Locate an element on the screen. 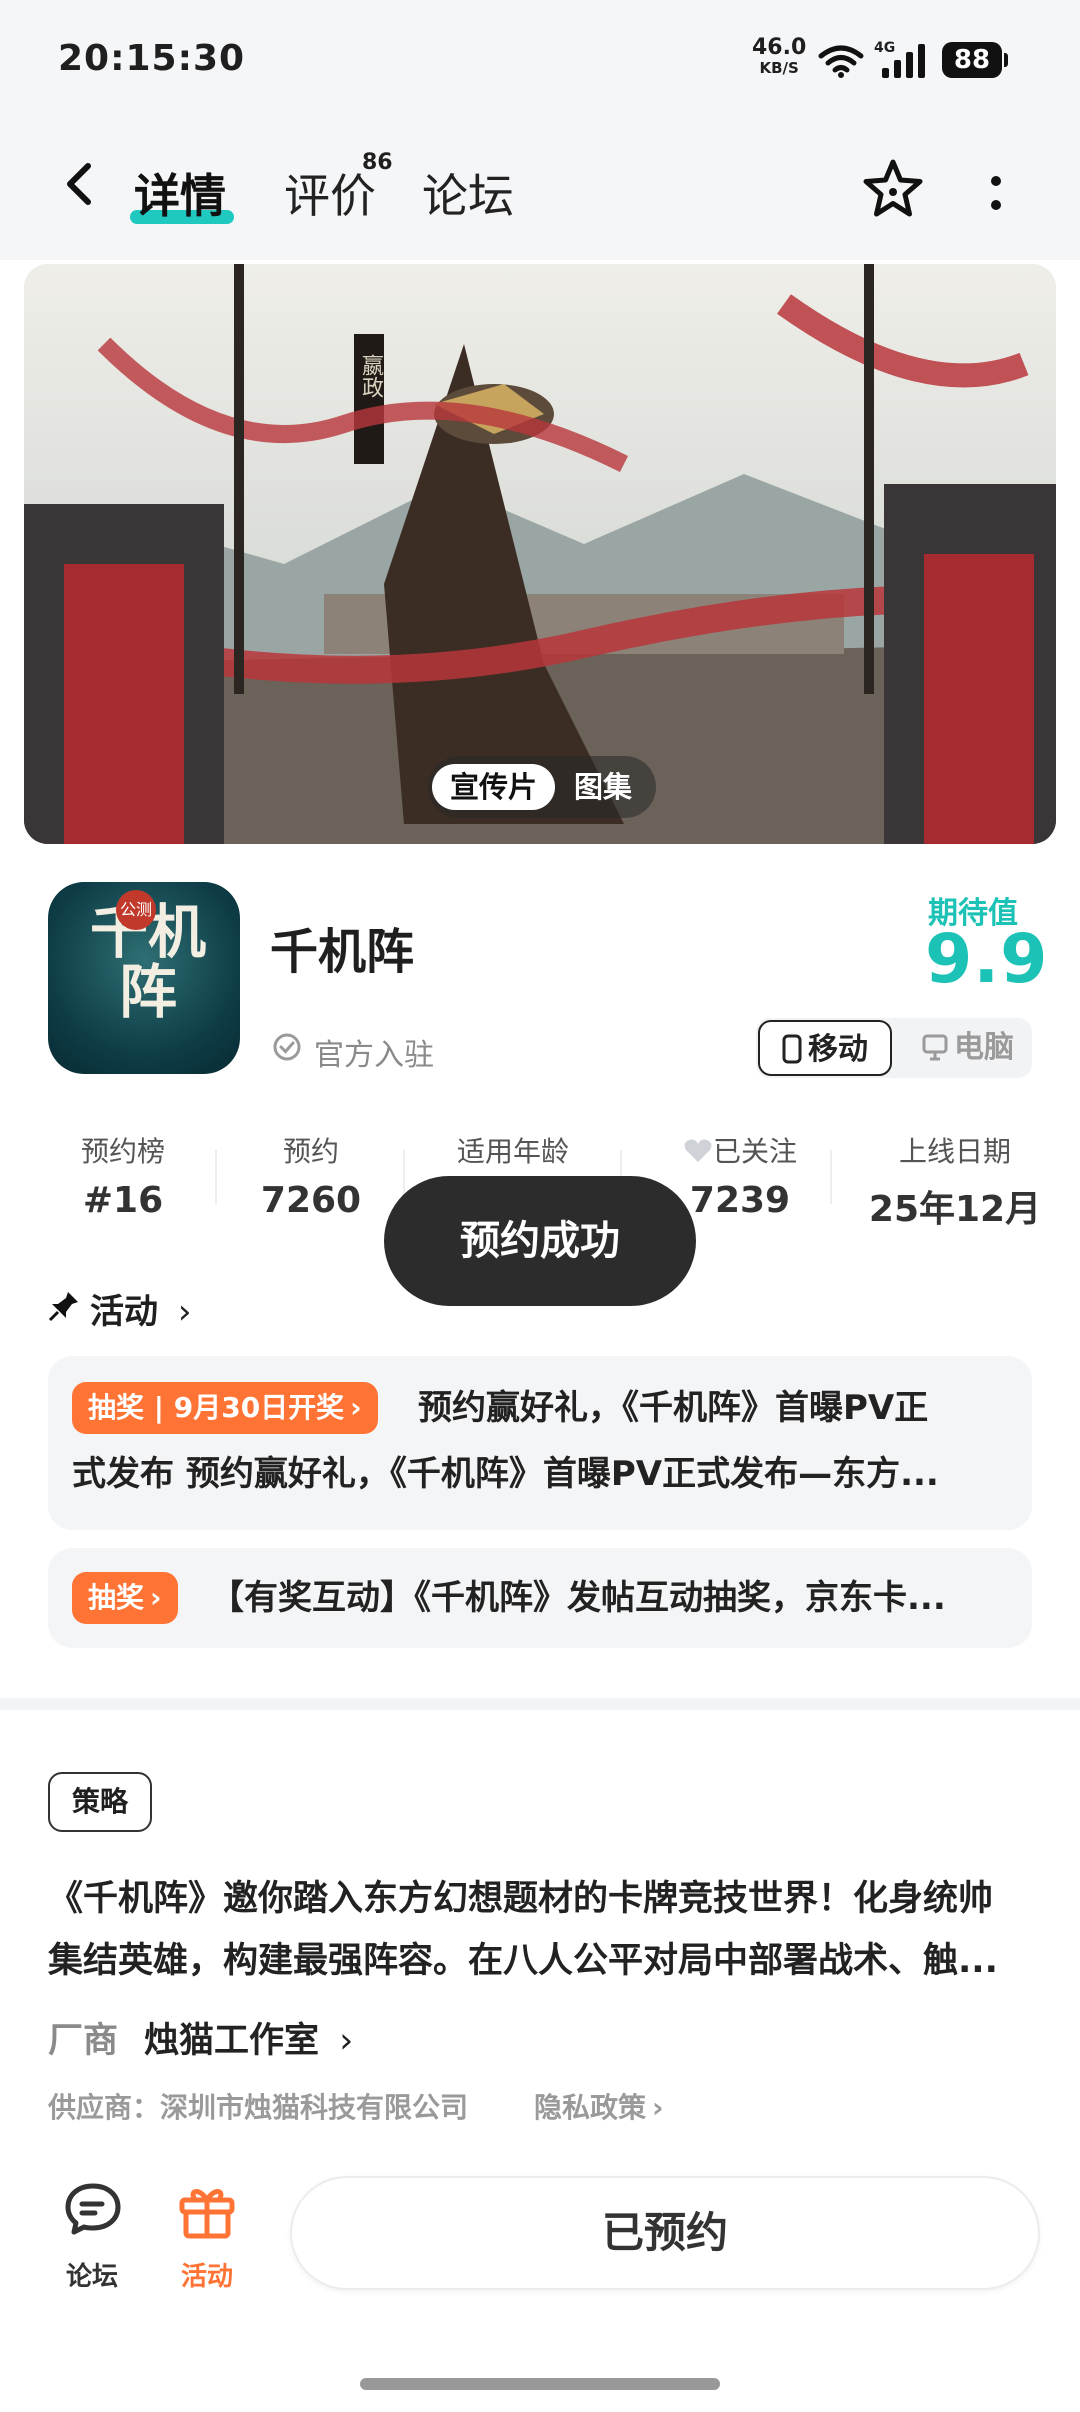  favorite-star-icon is located at coordinates (893, 189).